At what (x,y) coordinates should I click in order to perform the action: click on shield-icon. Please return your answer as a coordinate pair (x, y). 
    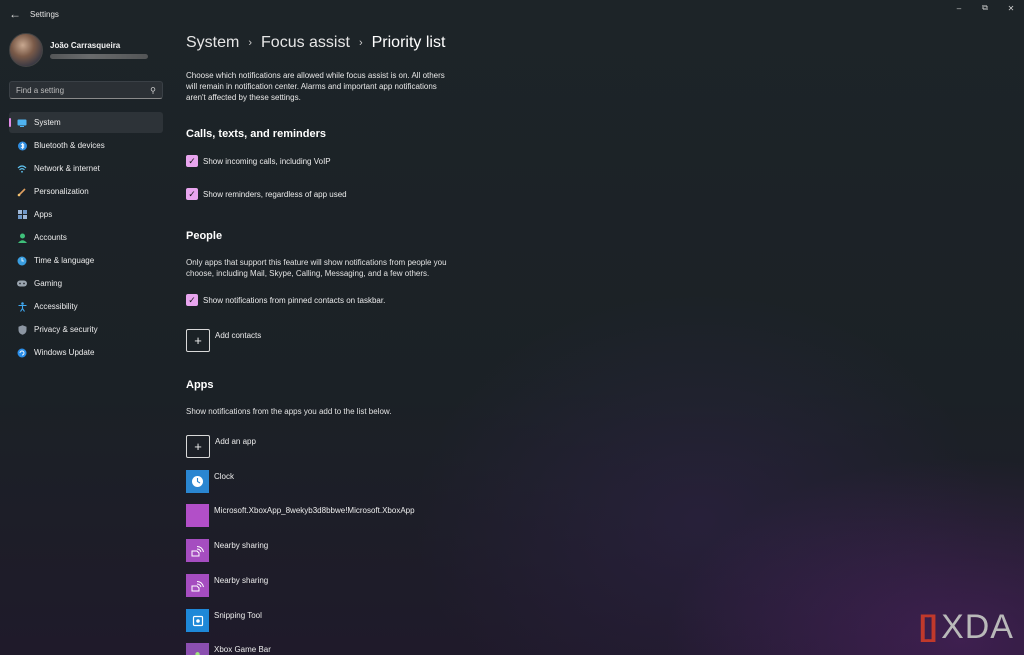
    Looking at the image, I should click on (22, 329).